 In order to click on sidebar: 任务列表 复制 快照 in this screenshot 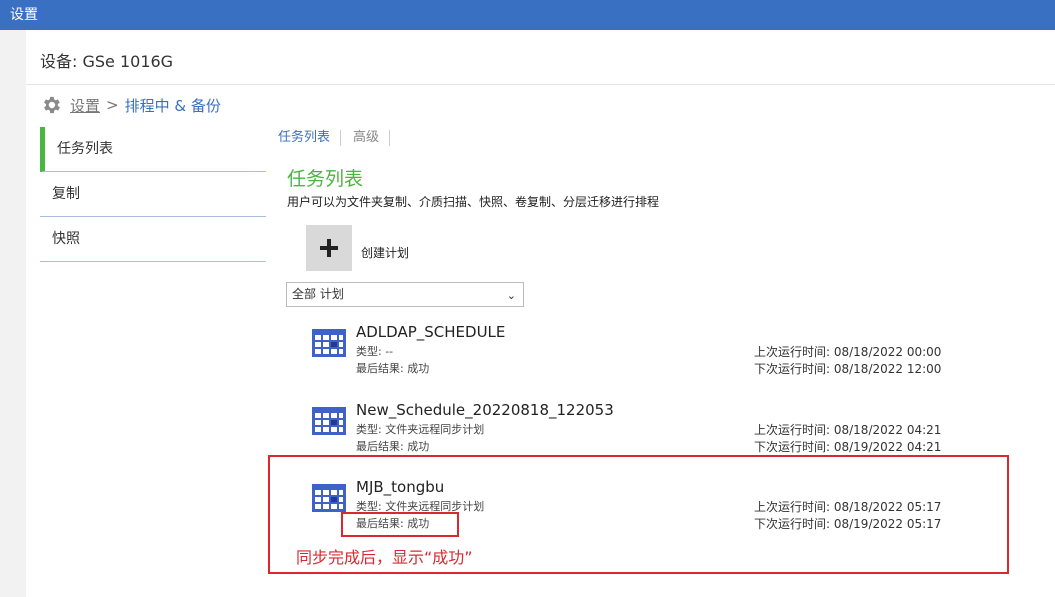, I will do `click(153, 194)`.